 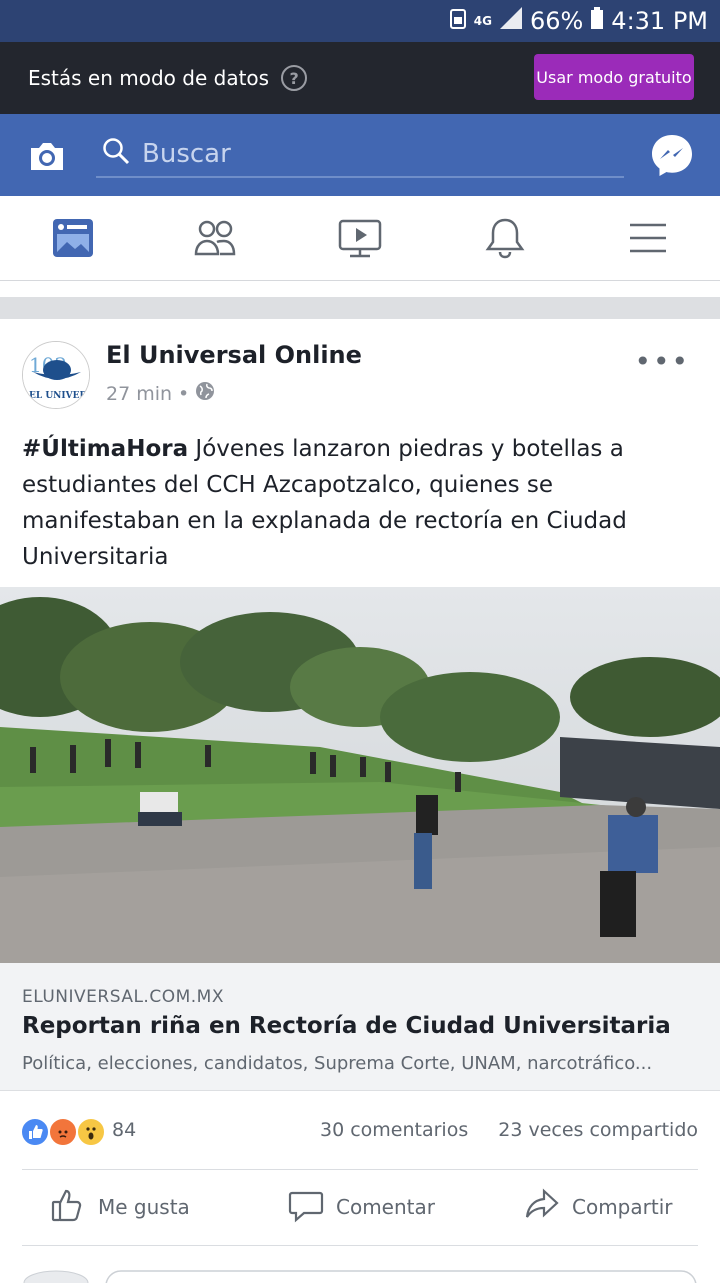 What do you see at coordinates (306, 1207) in the screenshot?
I see `comment-icon` at bounding box center [306, 1207].